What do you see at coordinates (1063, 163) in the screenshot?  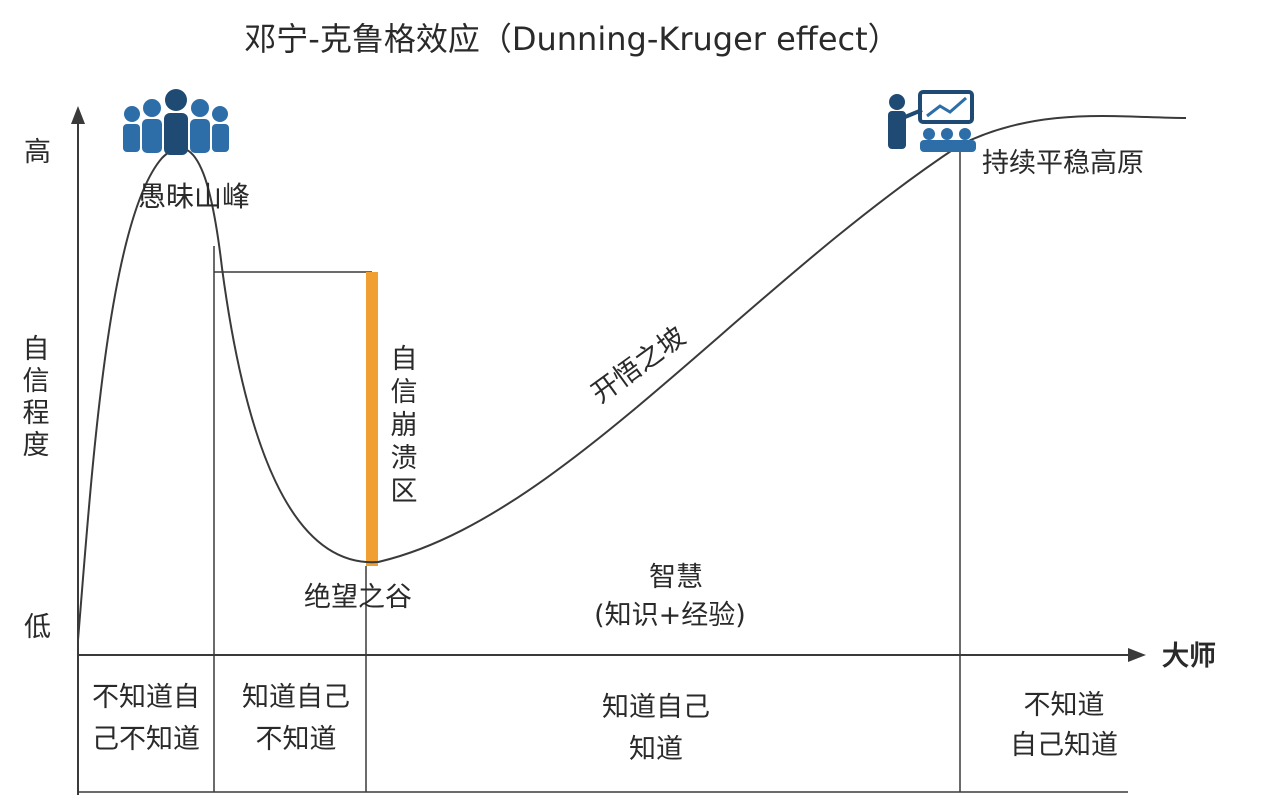 I see `plateau-label: 持续平稳高原` at bounding box center [1063, 163].